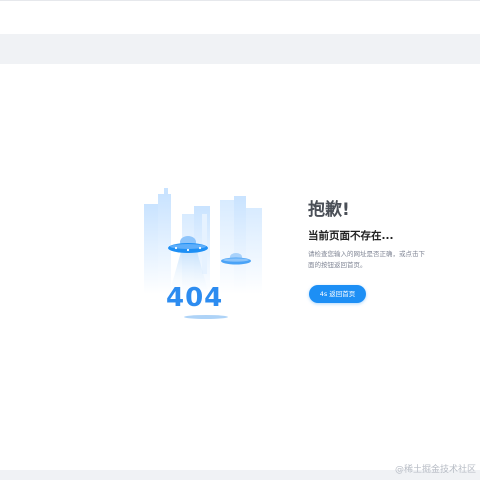 This screenshot has width=480, height=480. Describe the element at coordinates (240, 0) in the screenshot. I see `top-divider` at that location.